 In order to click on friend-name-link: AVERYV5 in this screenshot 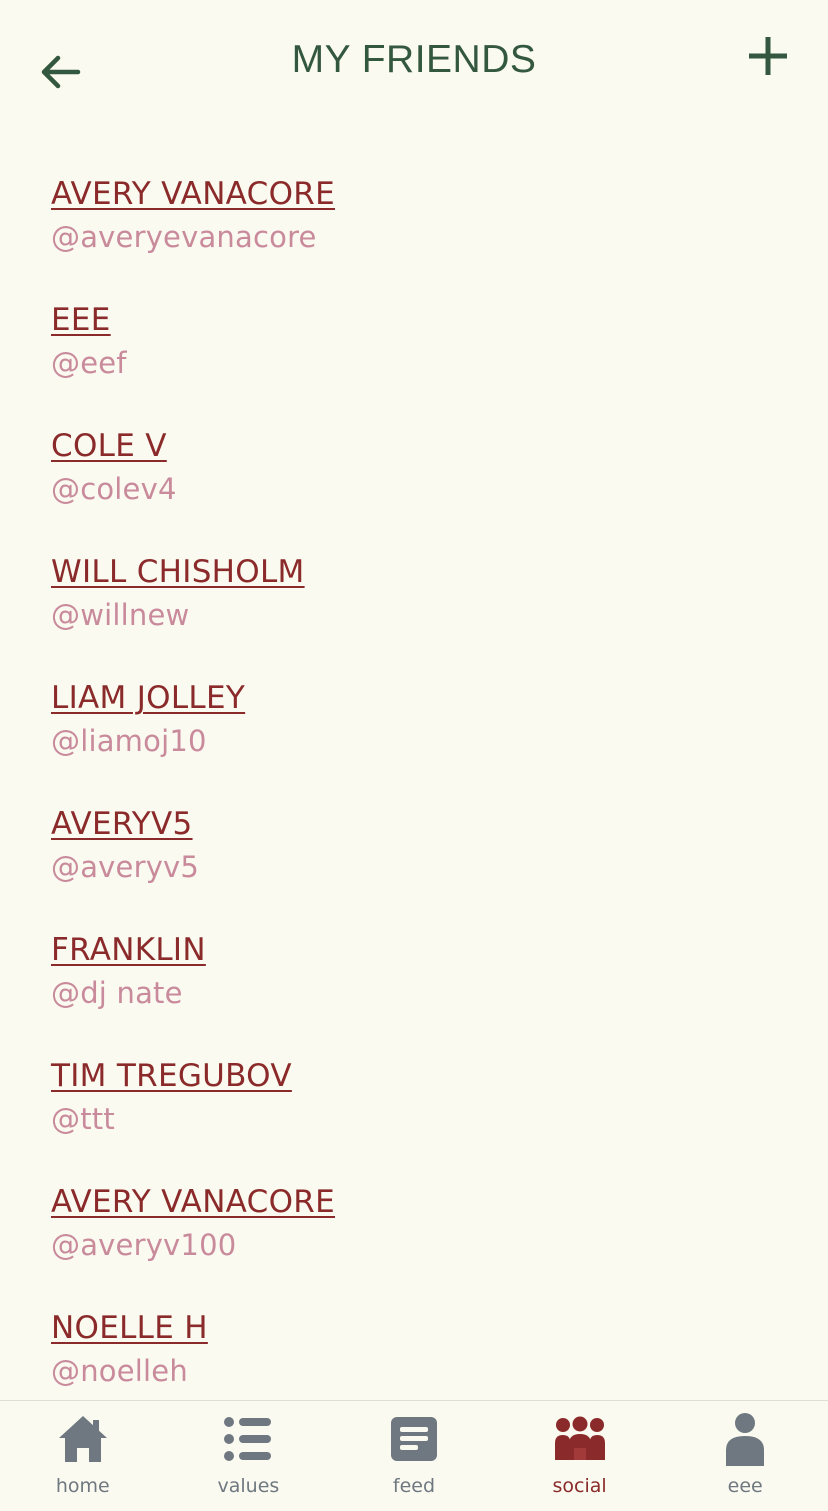, I will do `click(122, 824)`.